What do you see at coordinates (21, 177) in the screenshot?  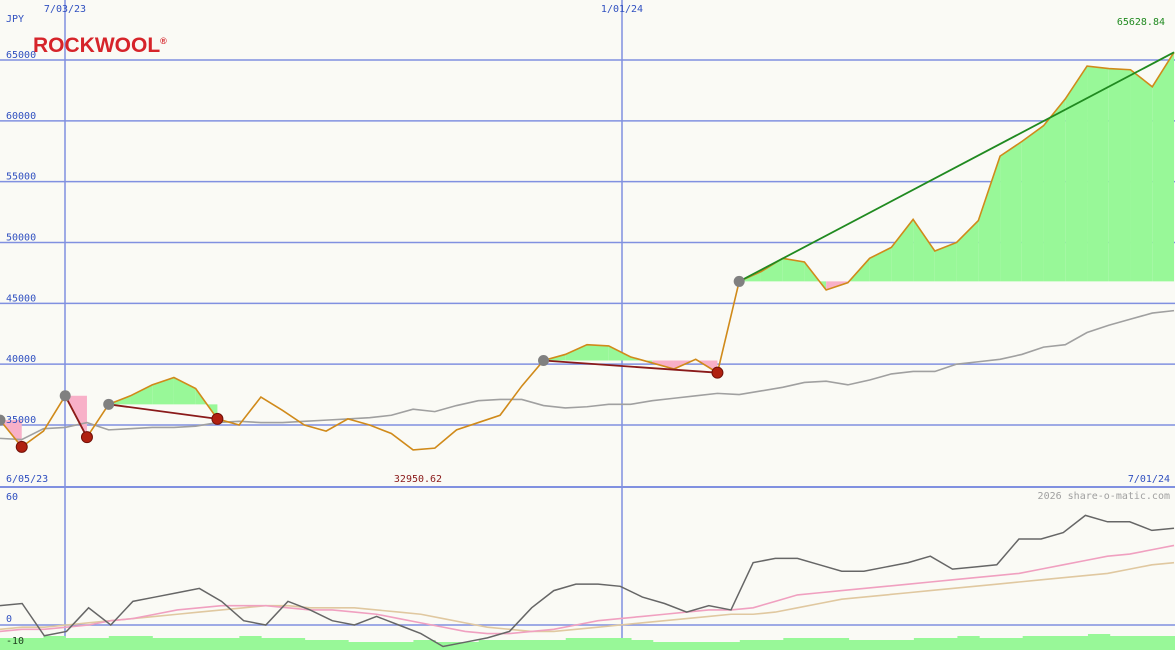 I see `y-tick-label-2: 55000` at bounding box center [21, 177].